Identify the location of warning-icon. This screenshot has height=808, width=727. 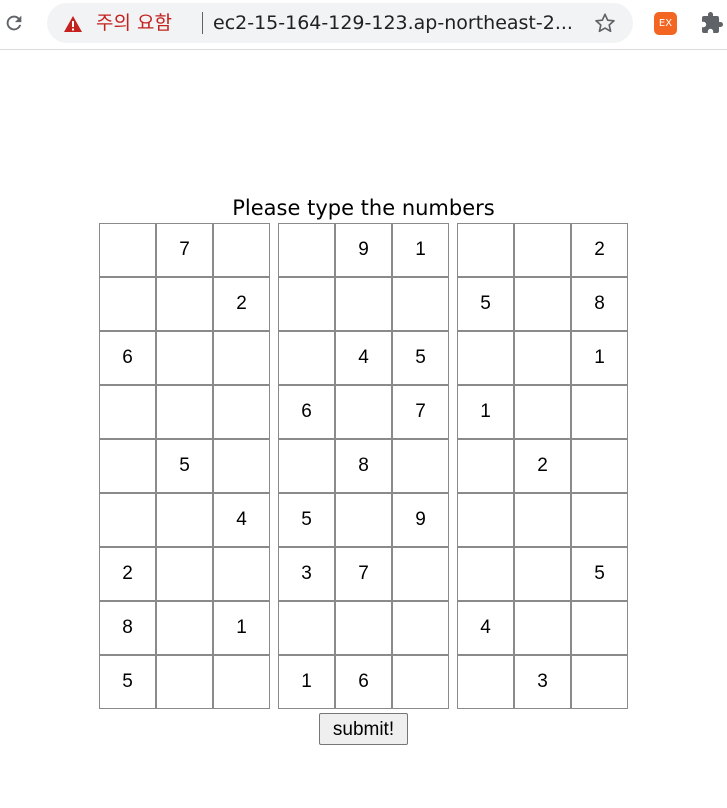
(73, 24).